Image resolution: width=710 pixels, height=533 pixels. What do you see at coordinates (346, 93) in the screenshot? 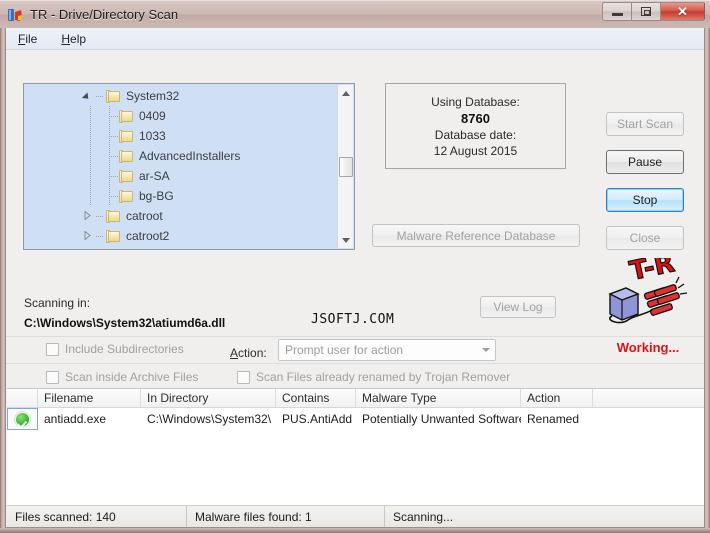
I see `scroll-up-icon` at bounding box center [346, 93].